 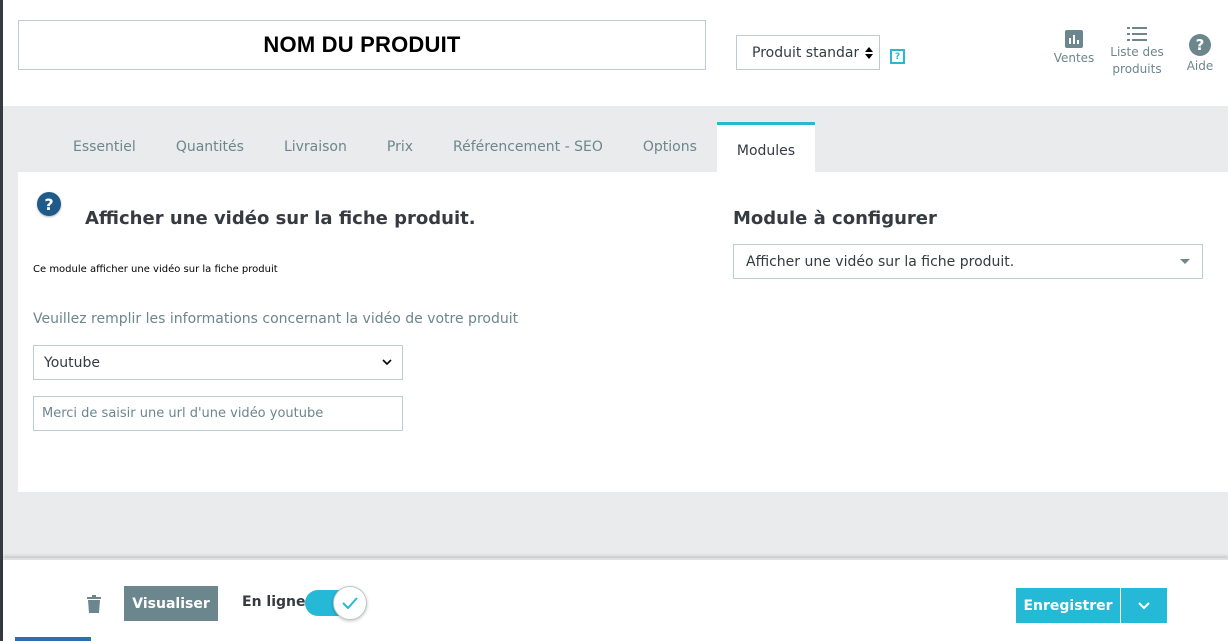 I want to click on module-config-select: Afficher une vidéo sur la fiche produit., so click(x=968, y=261).